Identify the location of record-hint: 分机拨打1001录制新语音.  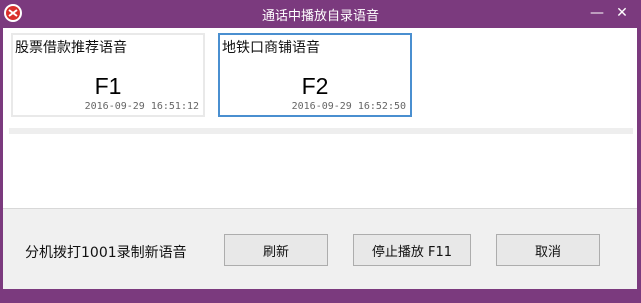
(106, 253).